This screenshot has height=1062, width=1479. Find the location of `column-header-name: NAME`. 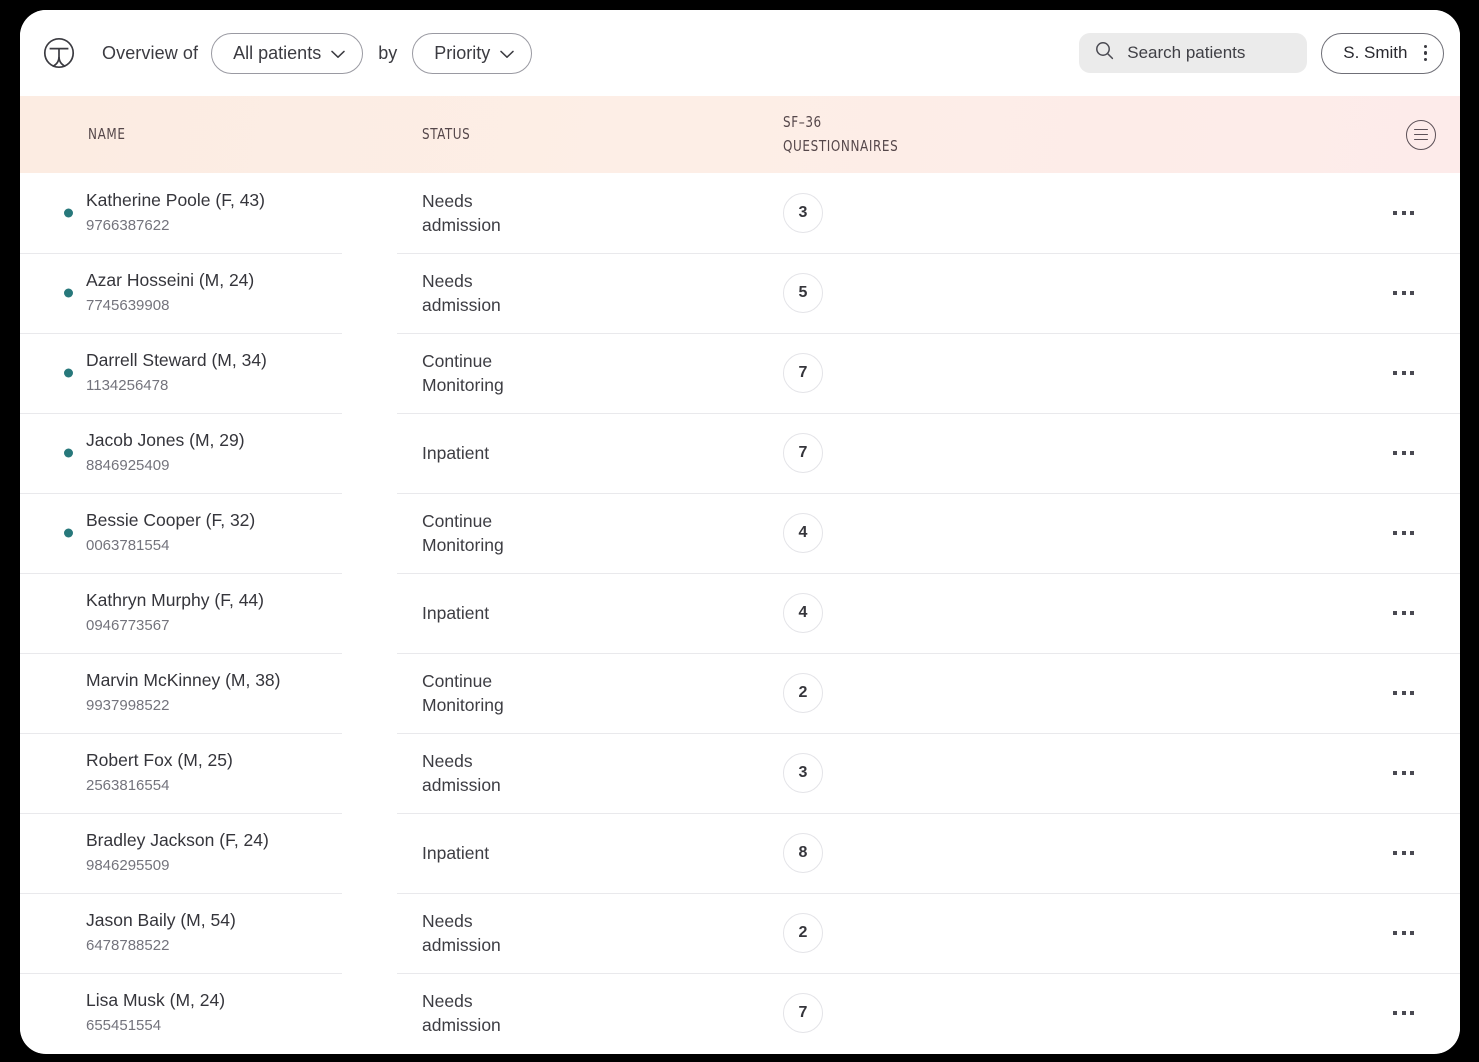

column-header-name: NAME is located at coordinates (107, 133).